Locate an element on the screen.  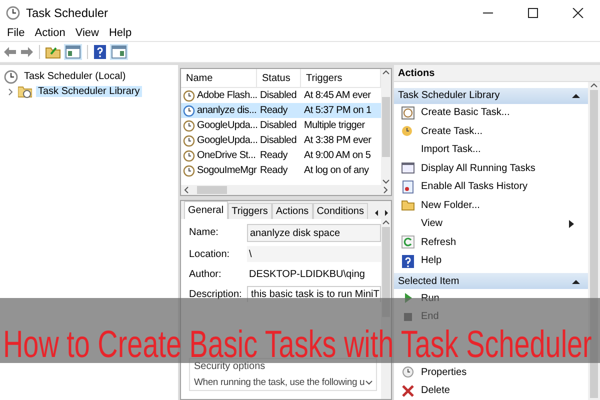
command-link: Properties is located at coordinates (444, 372).